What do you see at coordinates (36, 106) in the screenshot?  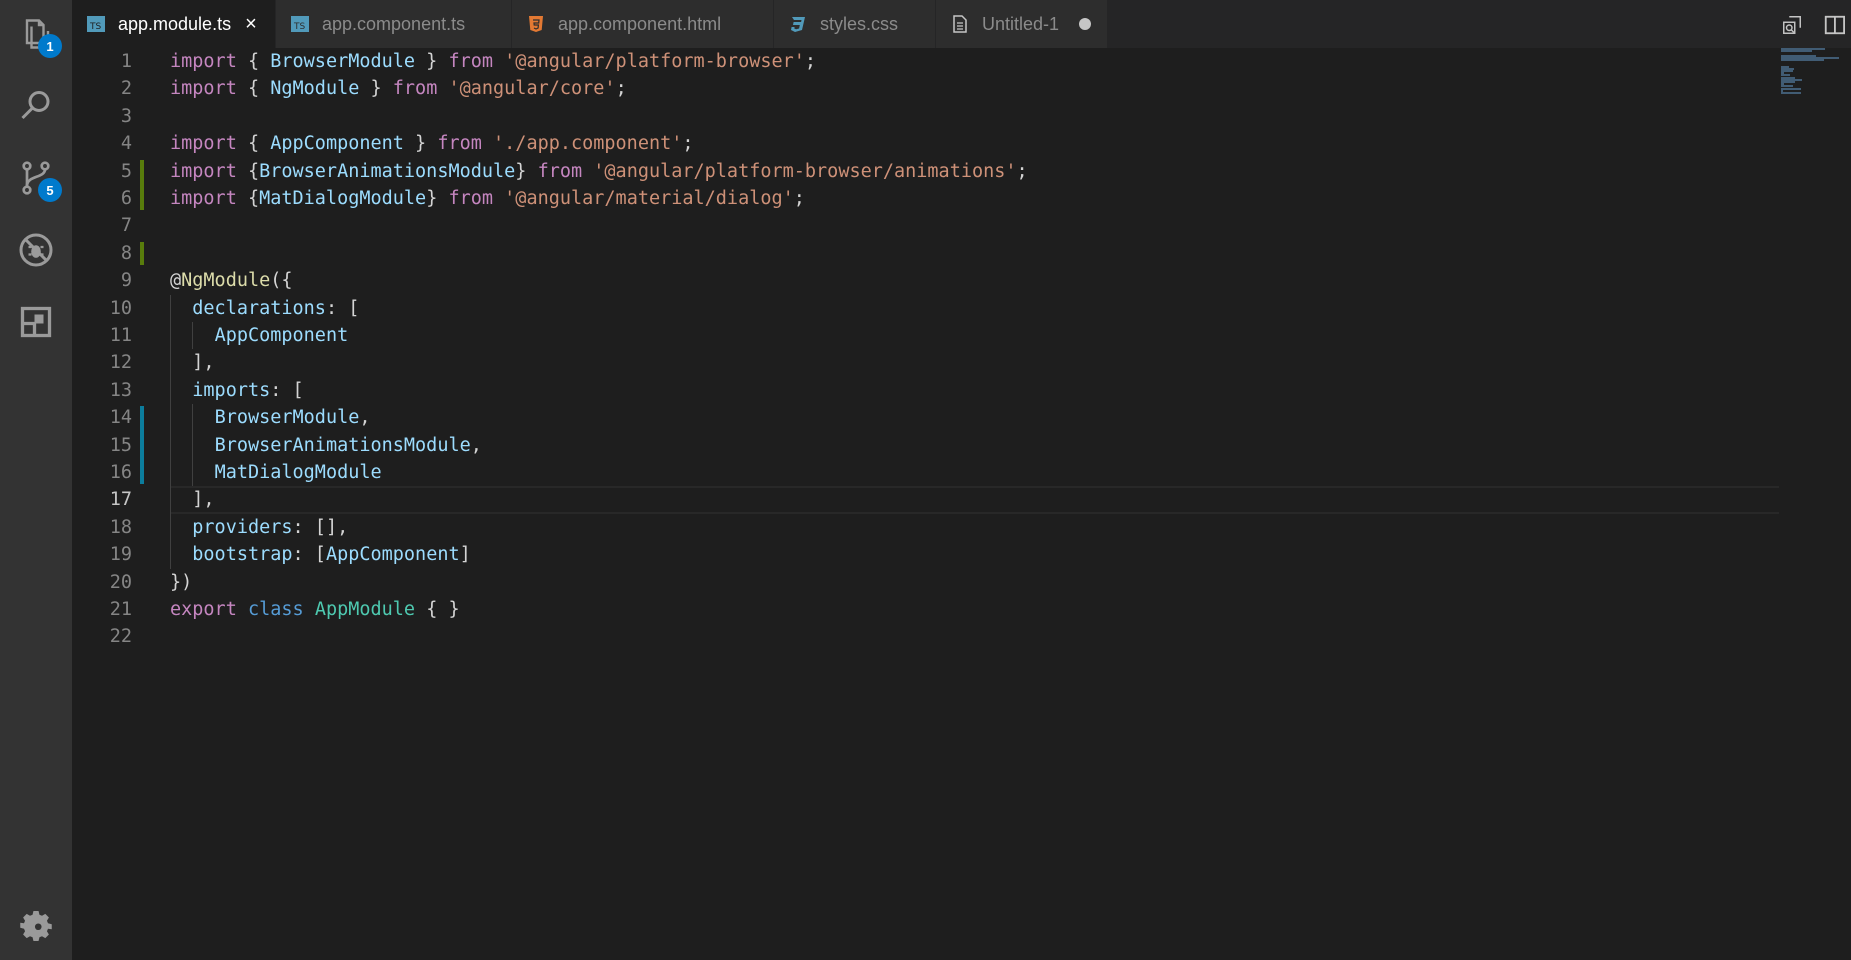 I see `search-icon` at bounding box center [36, 106].